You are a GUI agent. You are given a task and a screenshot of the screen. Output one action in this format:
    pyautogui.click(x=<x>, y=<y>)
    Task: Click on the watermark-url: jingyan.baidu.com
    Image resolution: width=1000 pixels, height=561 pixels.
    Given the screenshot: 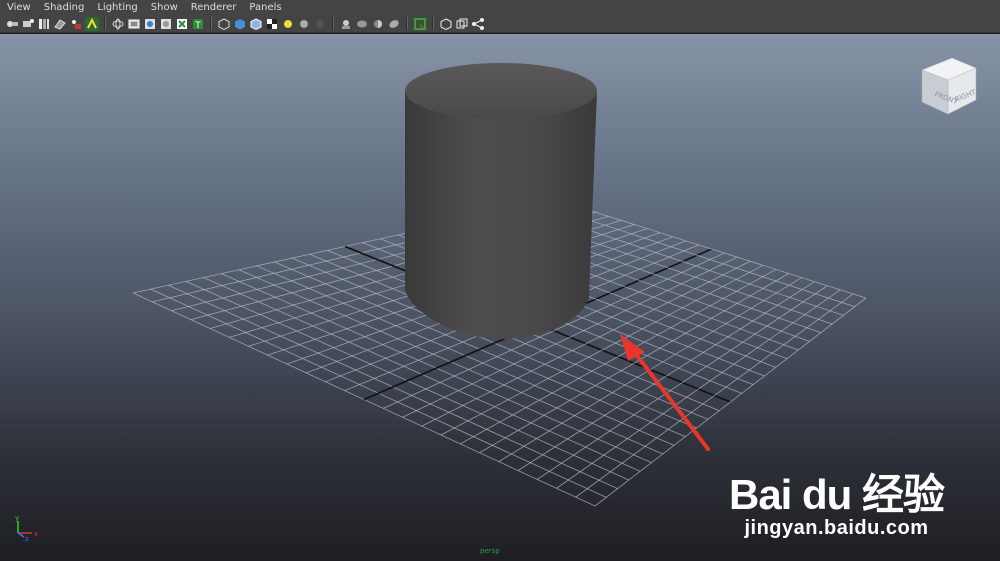 What is the action you would take?
    pyautogui.click(x=836, y=528)
    